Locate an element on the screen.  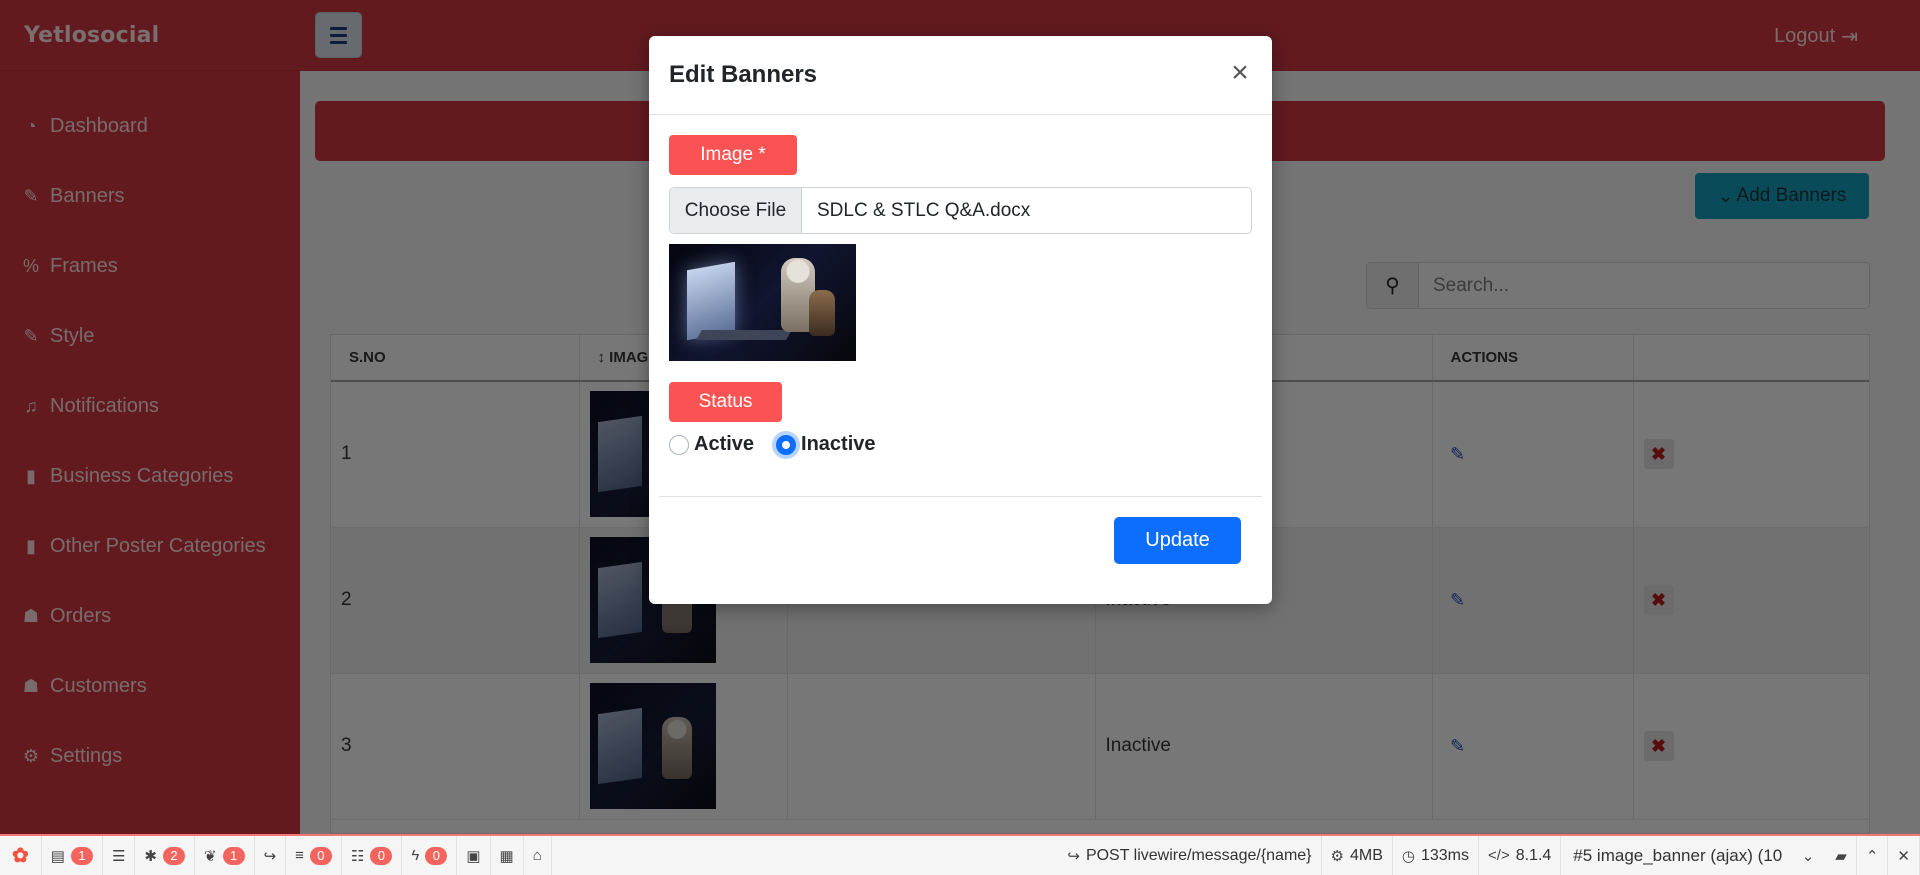
time-text: 133ms is located at coordinates (1445, 855).